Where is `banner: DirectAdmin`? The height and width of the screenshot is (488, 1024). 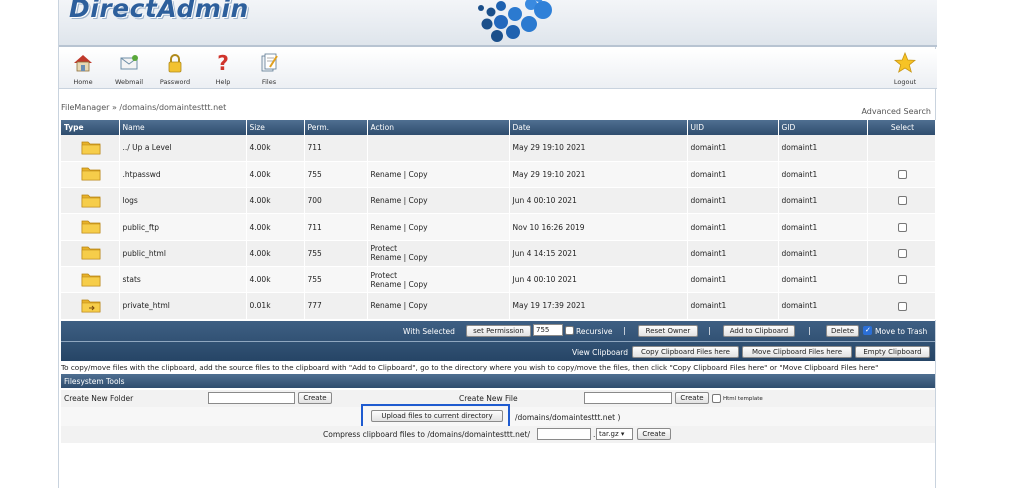
banner: DirectAdmin is located at coordinates (498, 23).